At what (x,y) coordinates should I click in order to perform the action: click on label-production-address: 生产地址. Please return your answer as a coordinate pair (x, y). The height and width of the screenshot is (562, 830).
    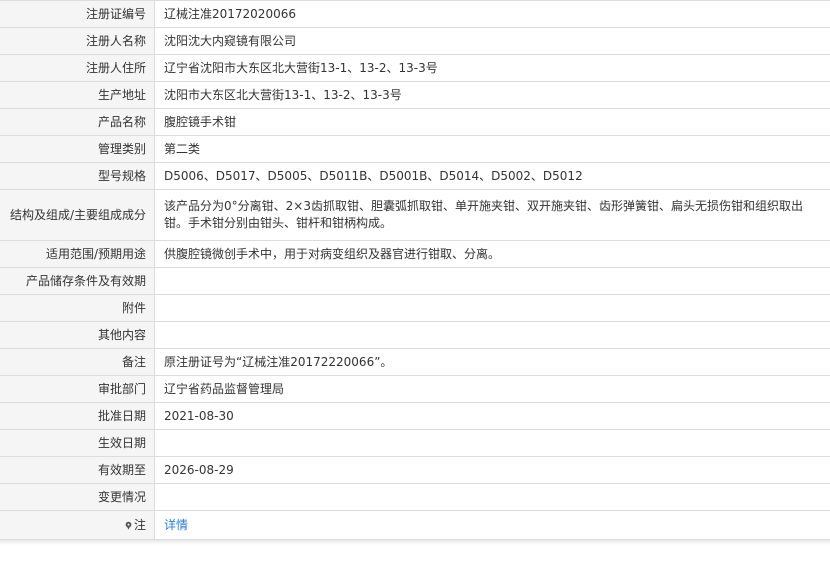
    Looking at the image, I should click on (77, 95).